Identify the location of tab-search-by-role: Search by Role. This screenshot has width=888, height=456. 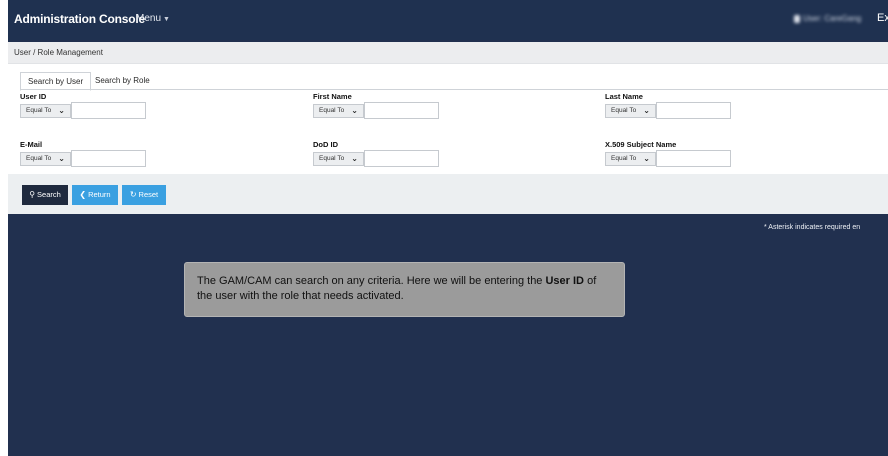
(122, 80).